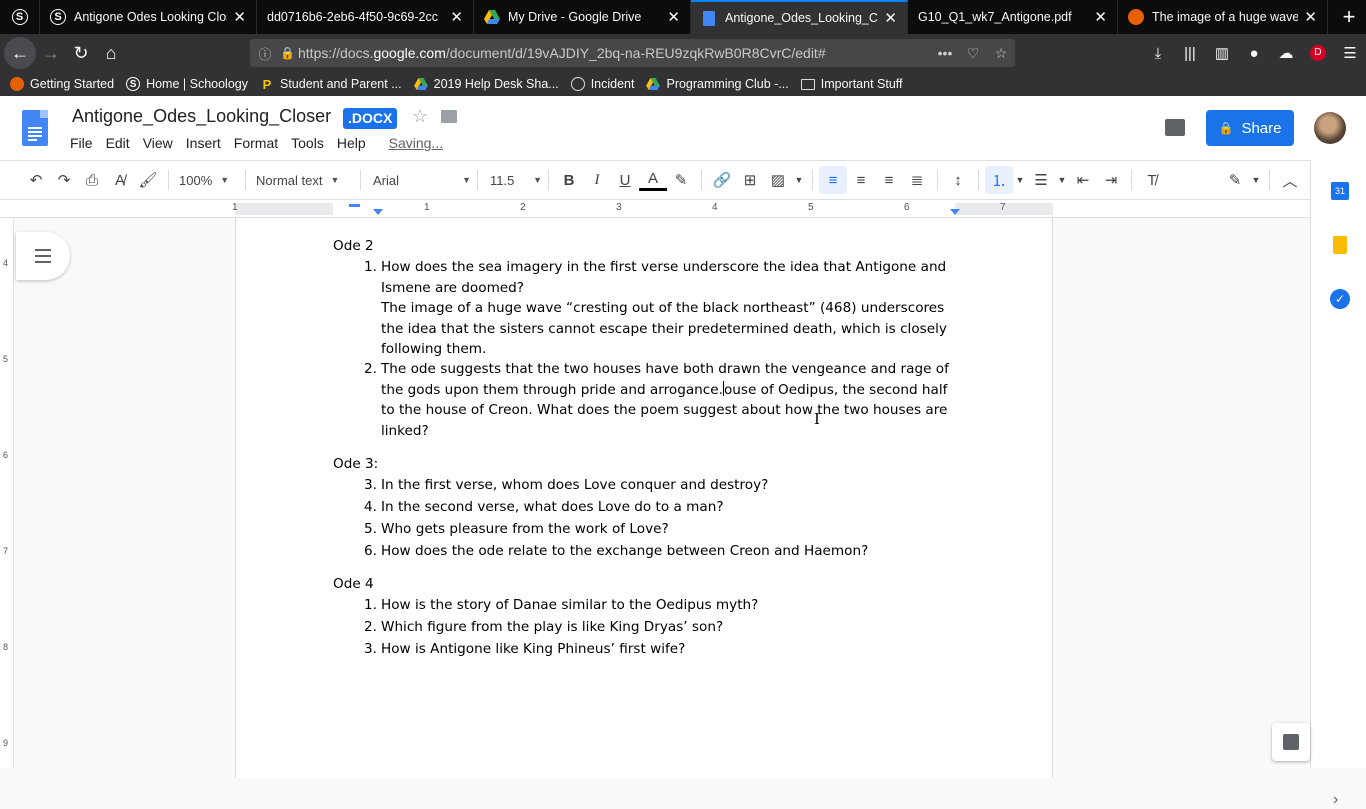 The image size is (1366, 809). What do you see at coordinates (305, 180) in the screenshot?
I see `style-select: Normal text ▼` at bounding box center [305, 180].